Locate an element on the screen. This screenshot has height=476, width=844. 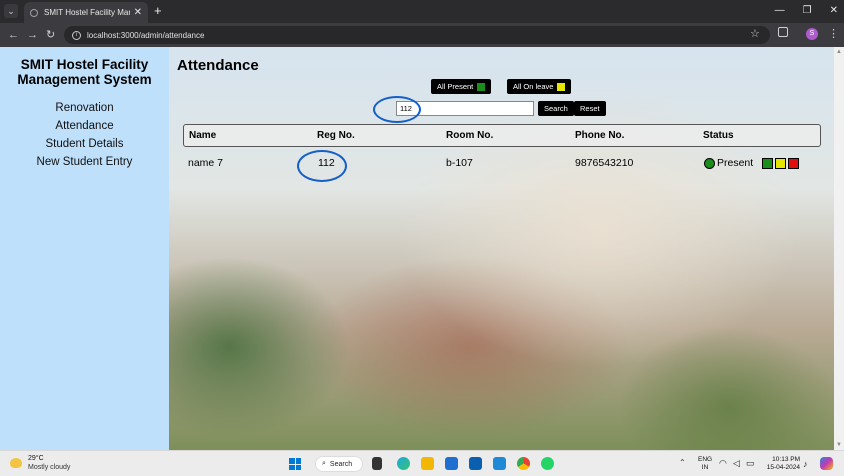
brand-line-1: SMIT Hostel Facility is located at coordinates (84, 64).